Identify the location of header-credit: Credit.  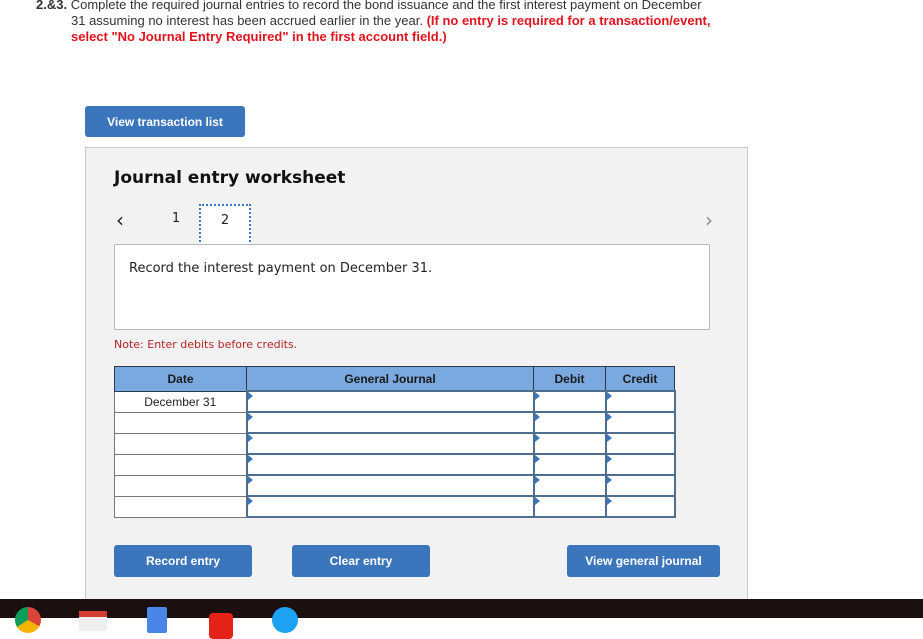
(640, 379).